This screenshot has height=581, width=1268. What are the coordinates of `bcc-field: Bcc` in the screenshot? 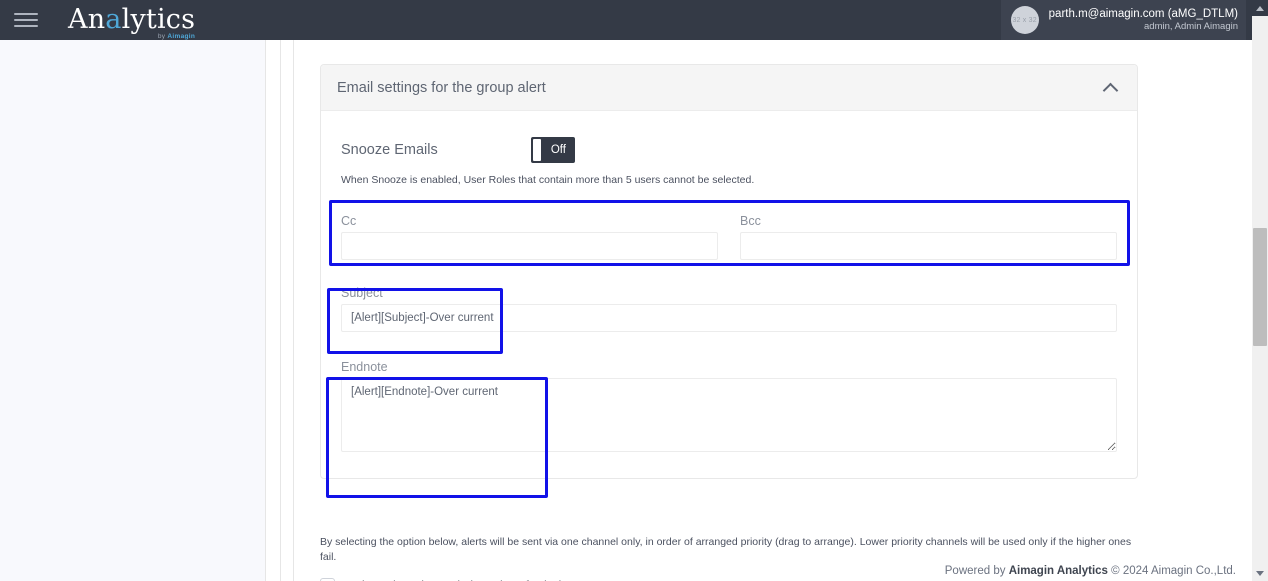 It's located at (928, 237).